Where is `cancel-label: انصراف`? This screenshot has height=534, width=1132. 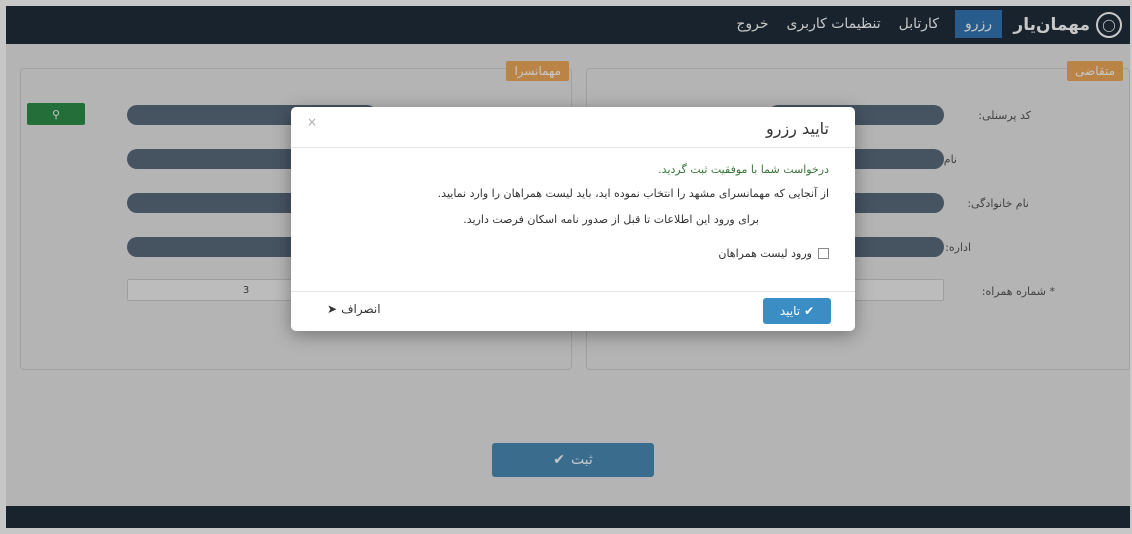
cancel-label: انصراف is located at coordinates (361, 309).